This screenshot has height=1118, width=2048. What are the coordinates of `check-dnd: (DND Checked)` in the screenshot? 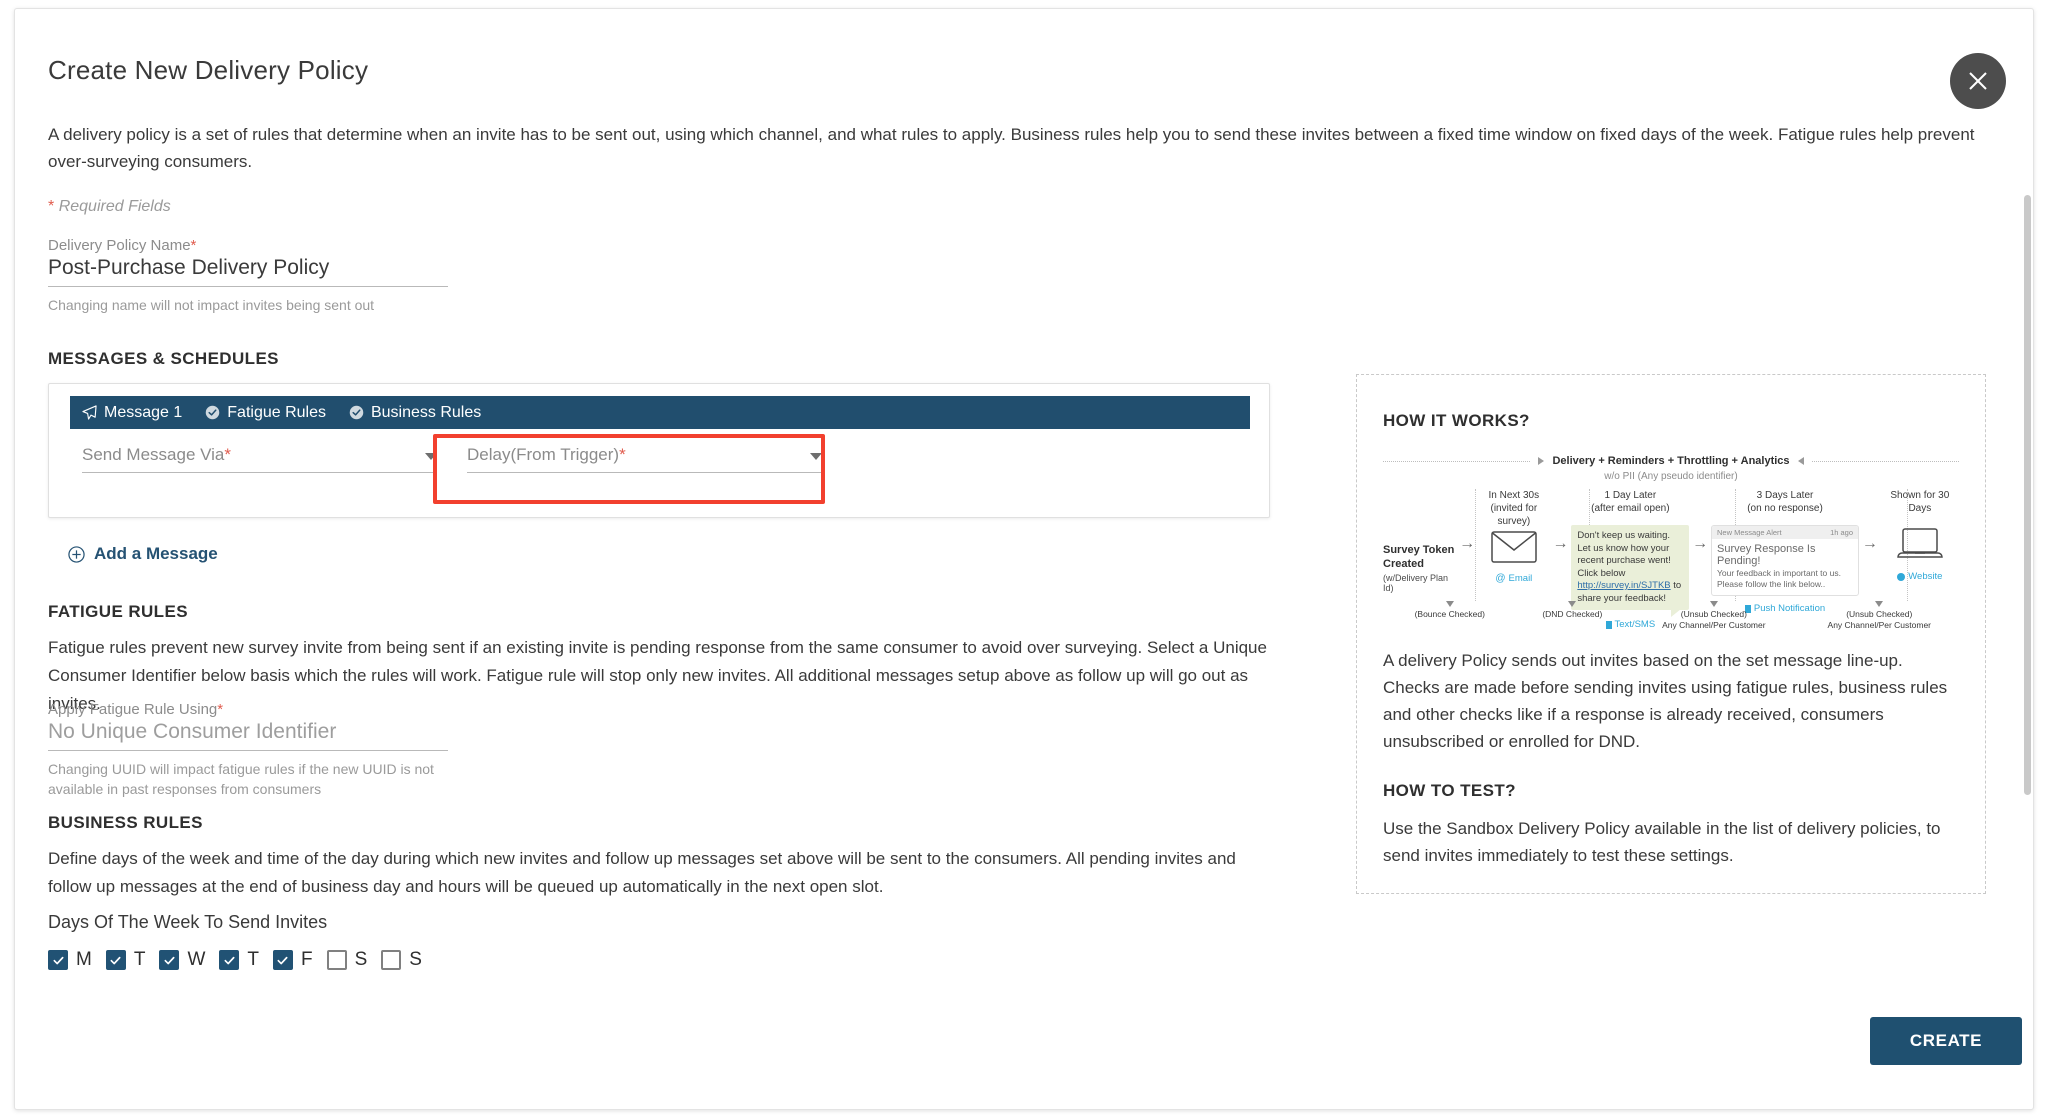 It's located at (1573, 616).